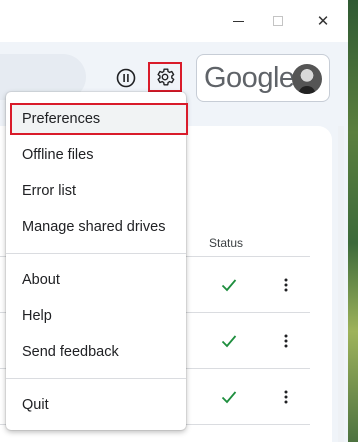  What do you see at coordinates (249, 77) in the screenshot?
I see `google-logo: Google` at bounding box center [249, 77].